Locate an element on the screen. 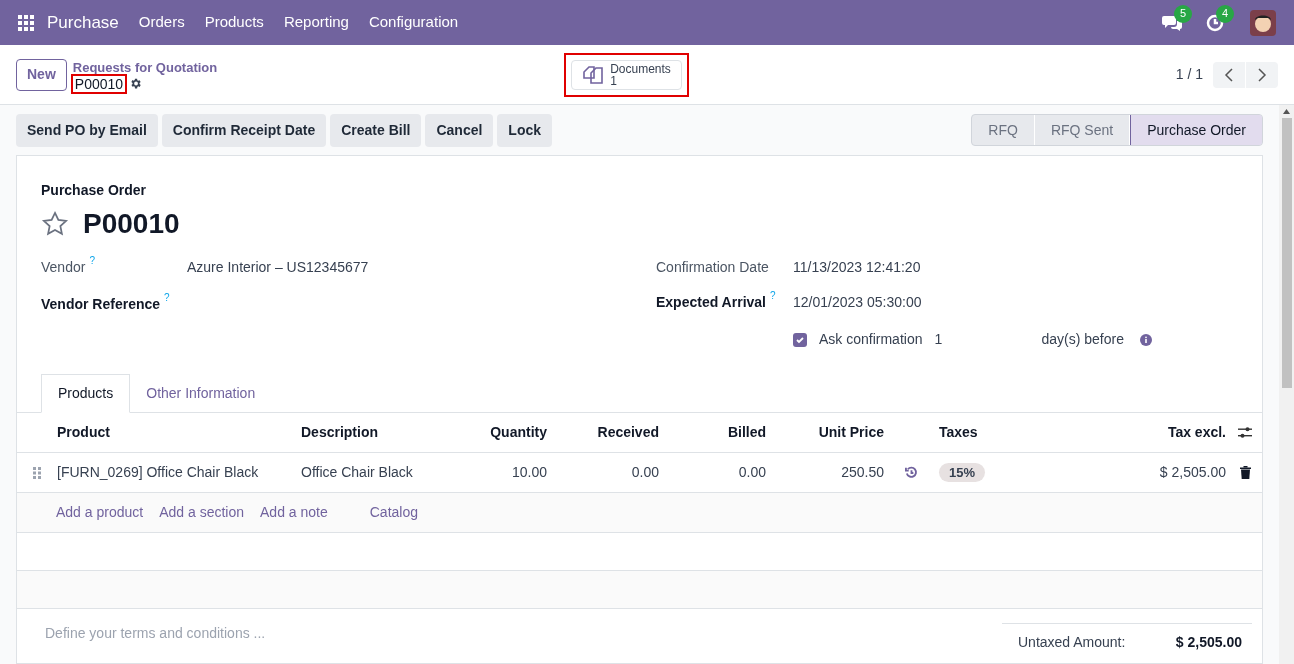  status-step: Purchase Order is located at coordinates (1196, 130).